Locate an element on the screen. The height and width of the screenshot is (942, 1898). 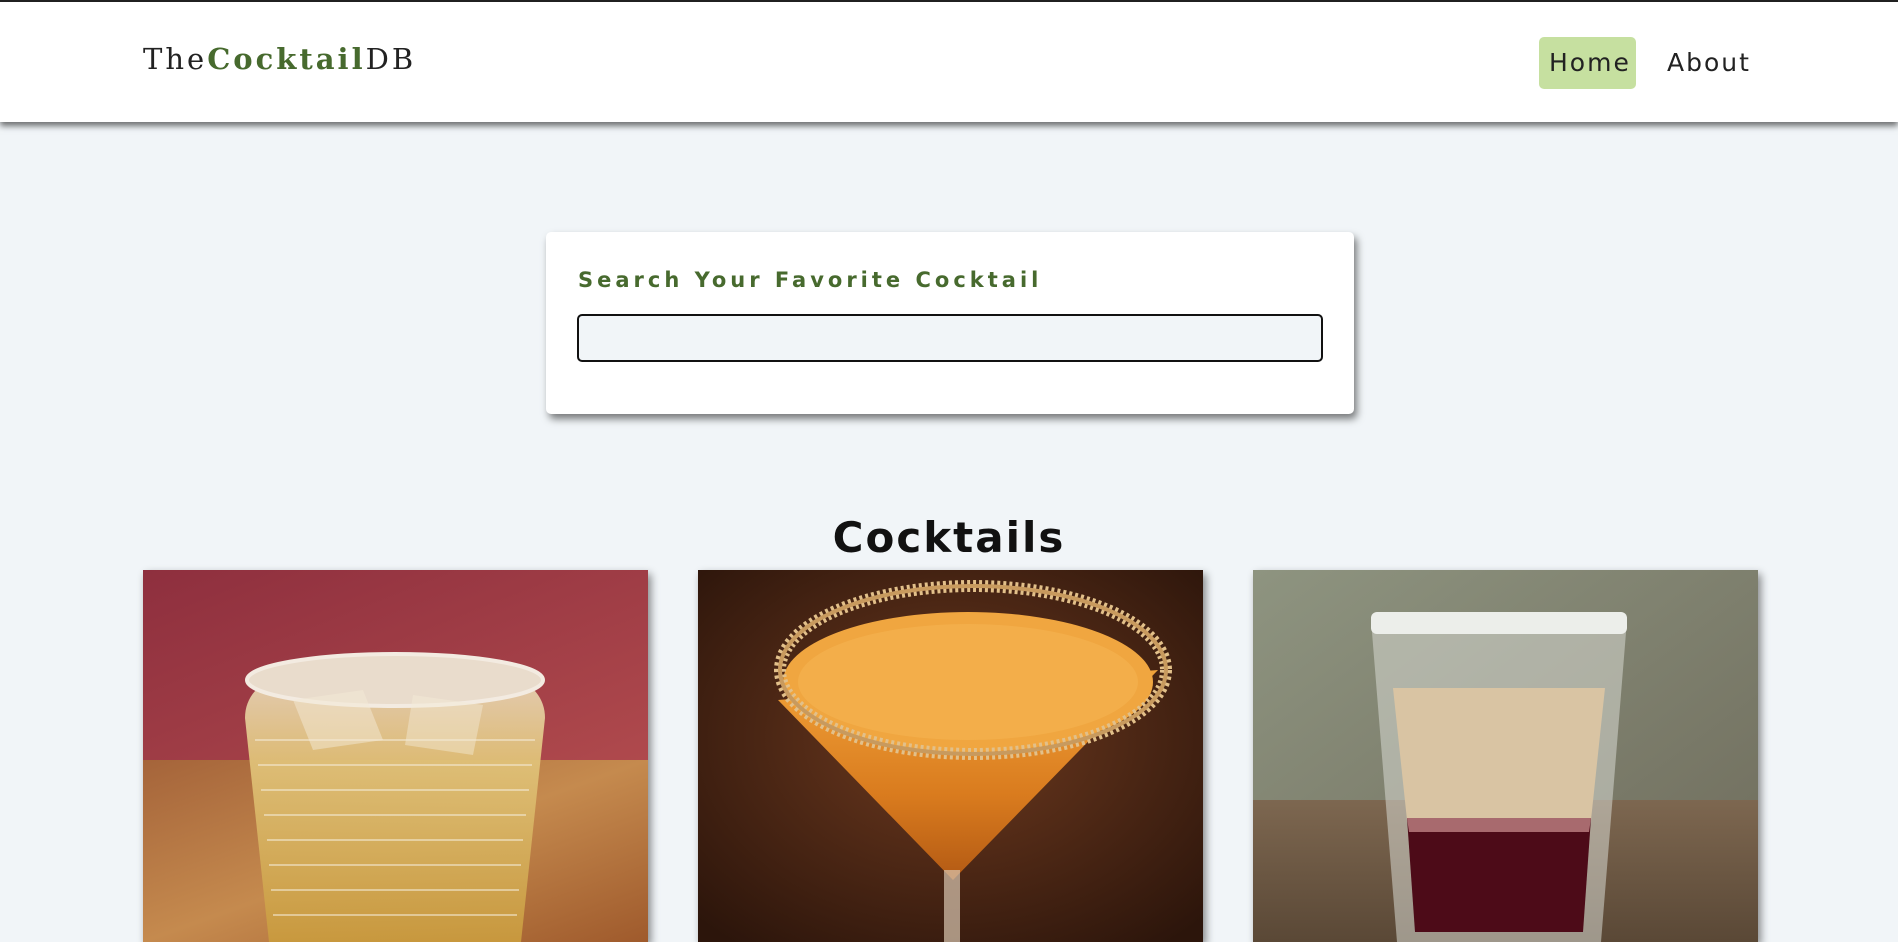
nav-link-home: Home is located at coordinates (1587, 63).